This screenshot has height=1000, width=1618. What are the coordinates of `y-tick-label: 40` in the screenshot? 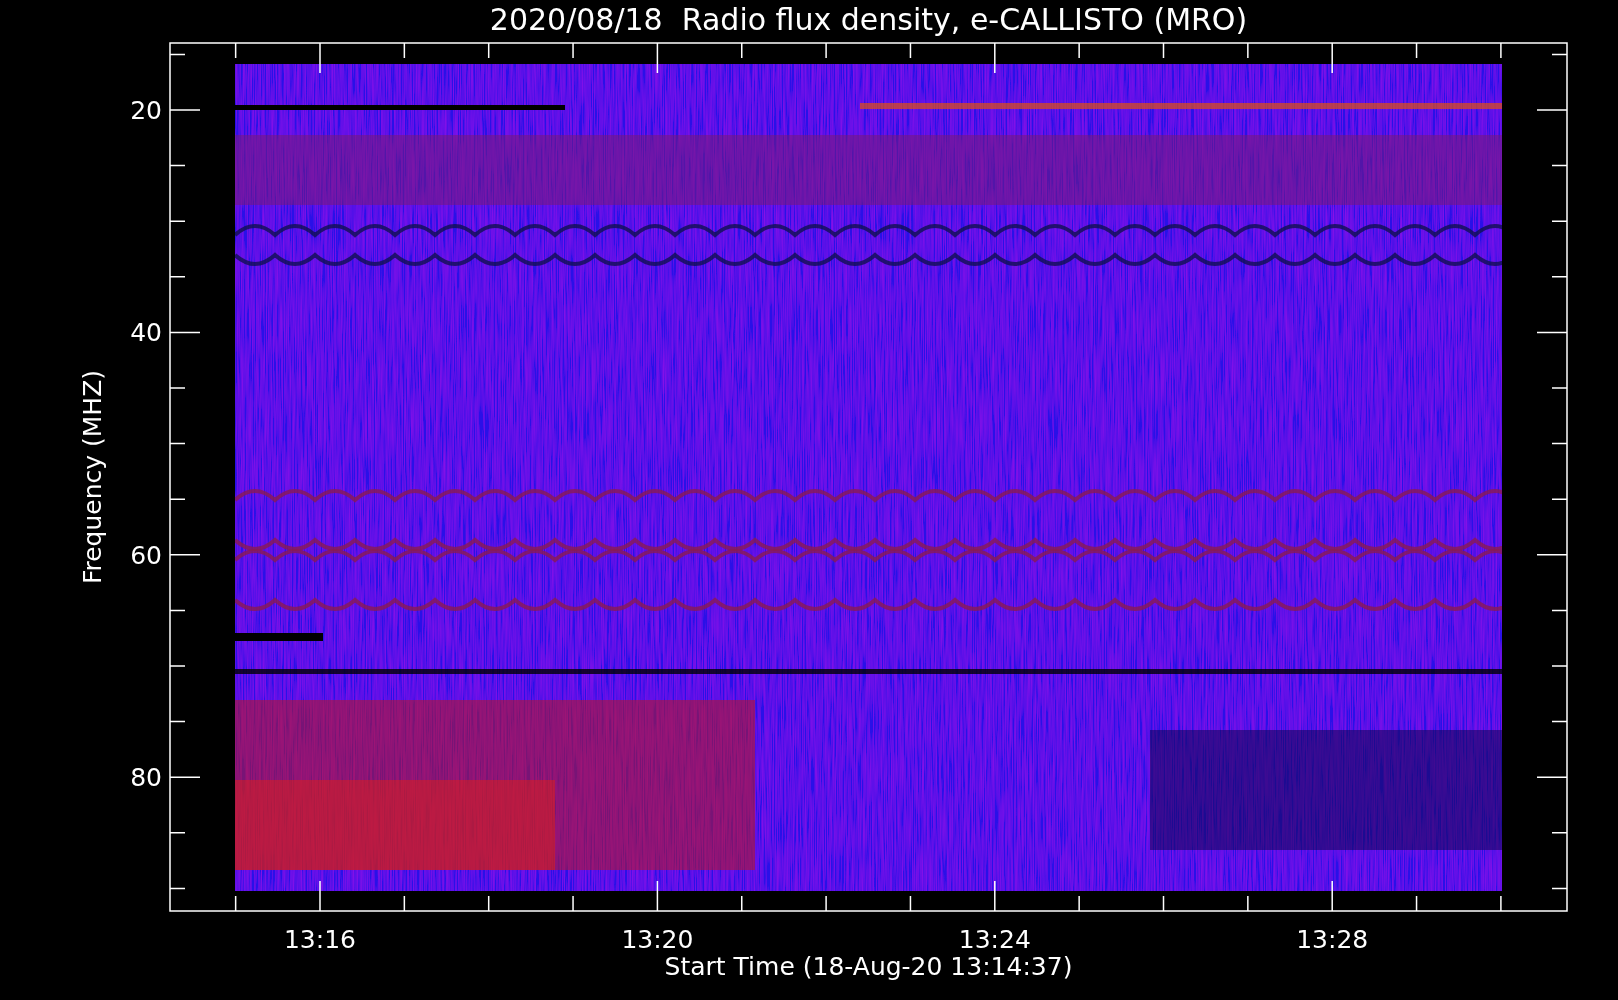 It's located at (146, 333).